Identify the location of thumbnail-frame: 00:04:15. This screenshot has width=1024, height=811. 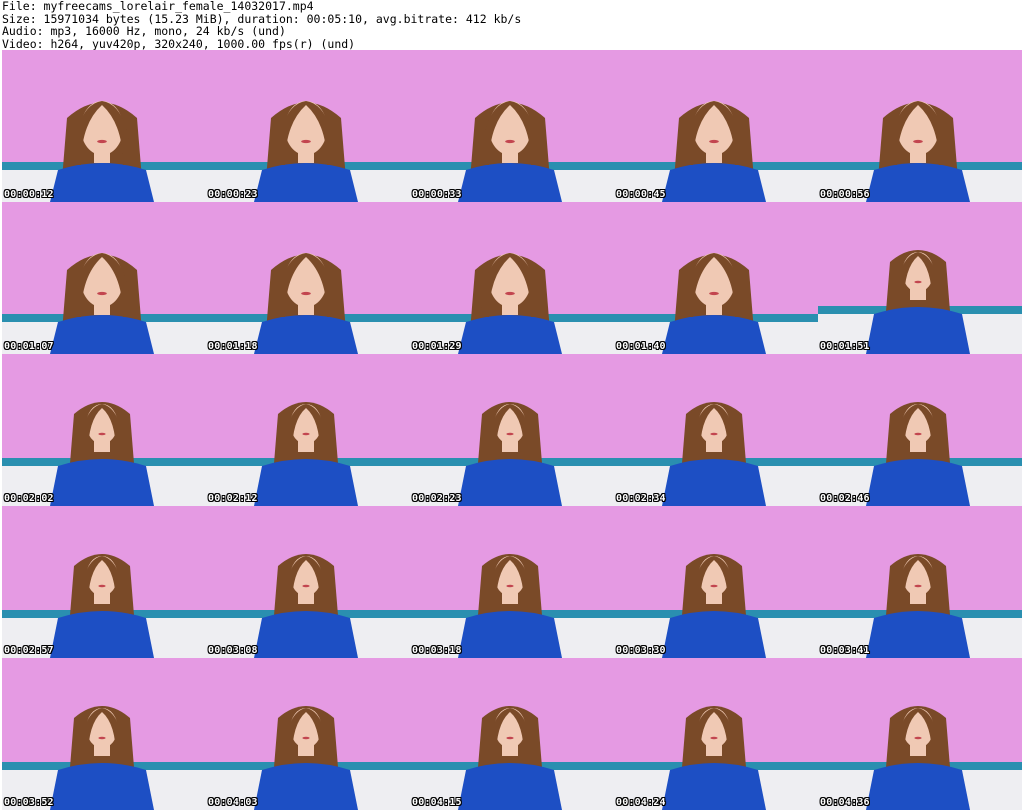
(512, 734).